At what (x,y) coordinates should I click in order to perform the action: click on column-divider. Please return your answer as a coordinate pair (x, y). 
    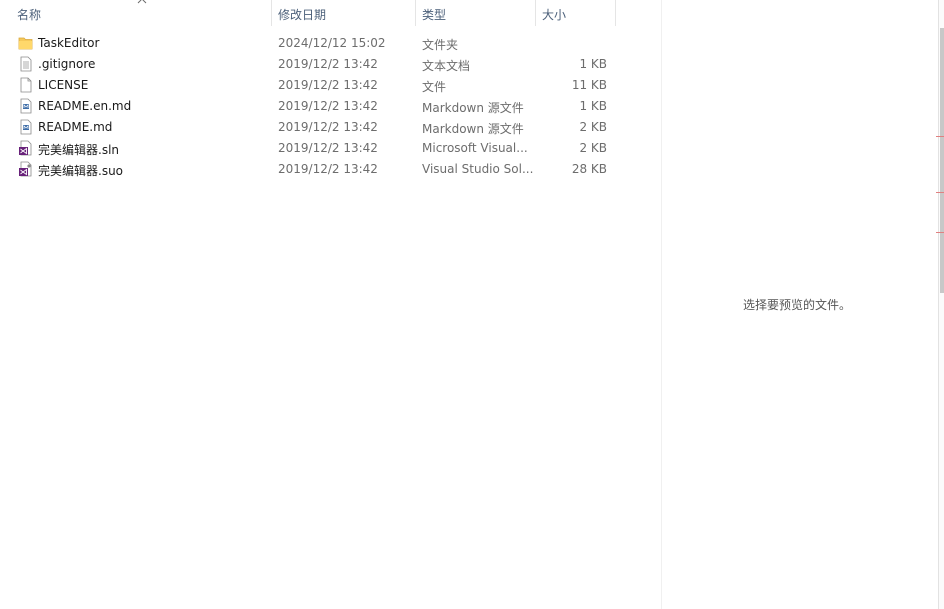
    Looking at the image, I should click on (615, 13).